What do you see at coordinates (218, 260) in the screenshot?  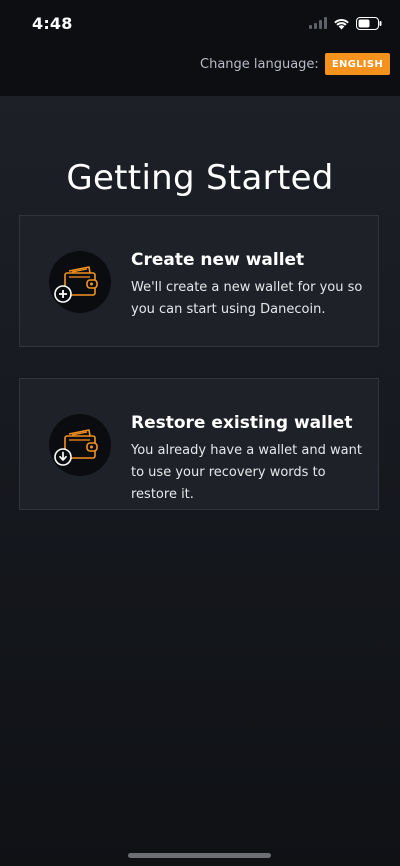 I see `create-wallet-title: Create new wallet` at bounding box center [218, 260].